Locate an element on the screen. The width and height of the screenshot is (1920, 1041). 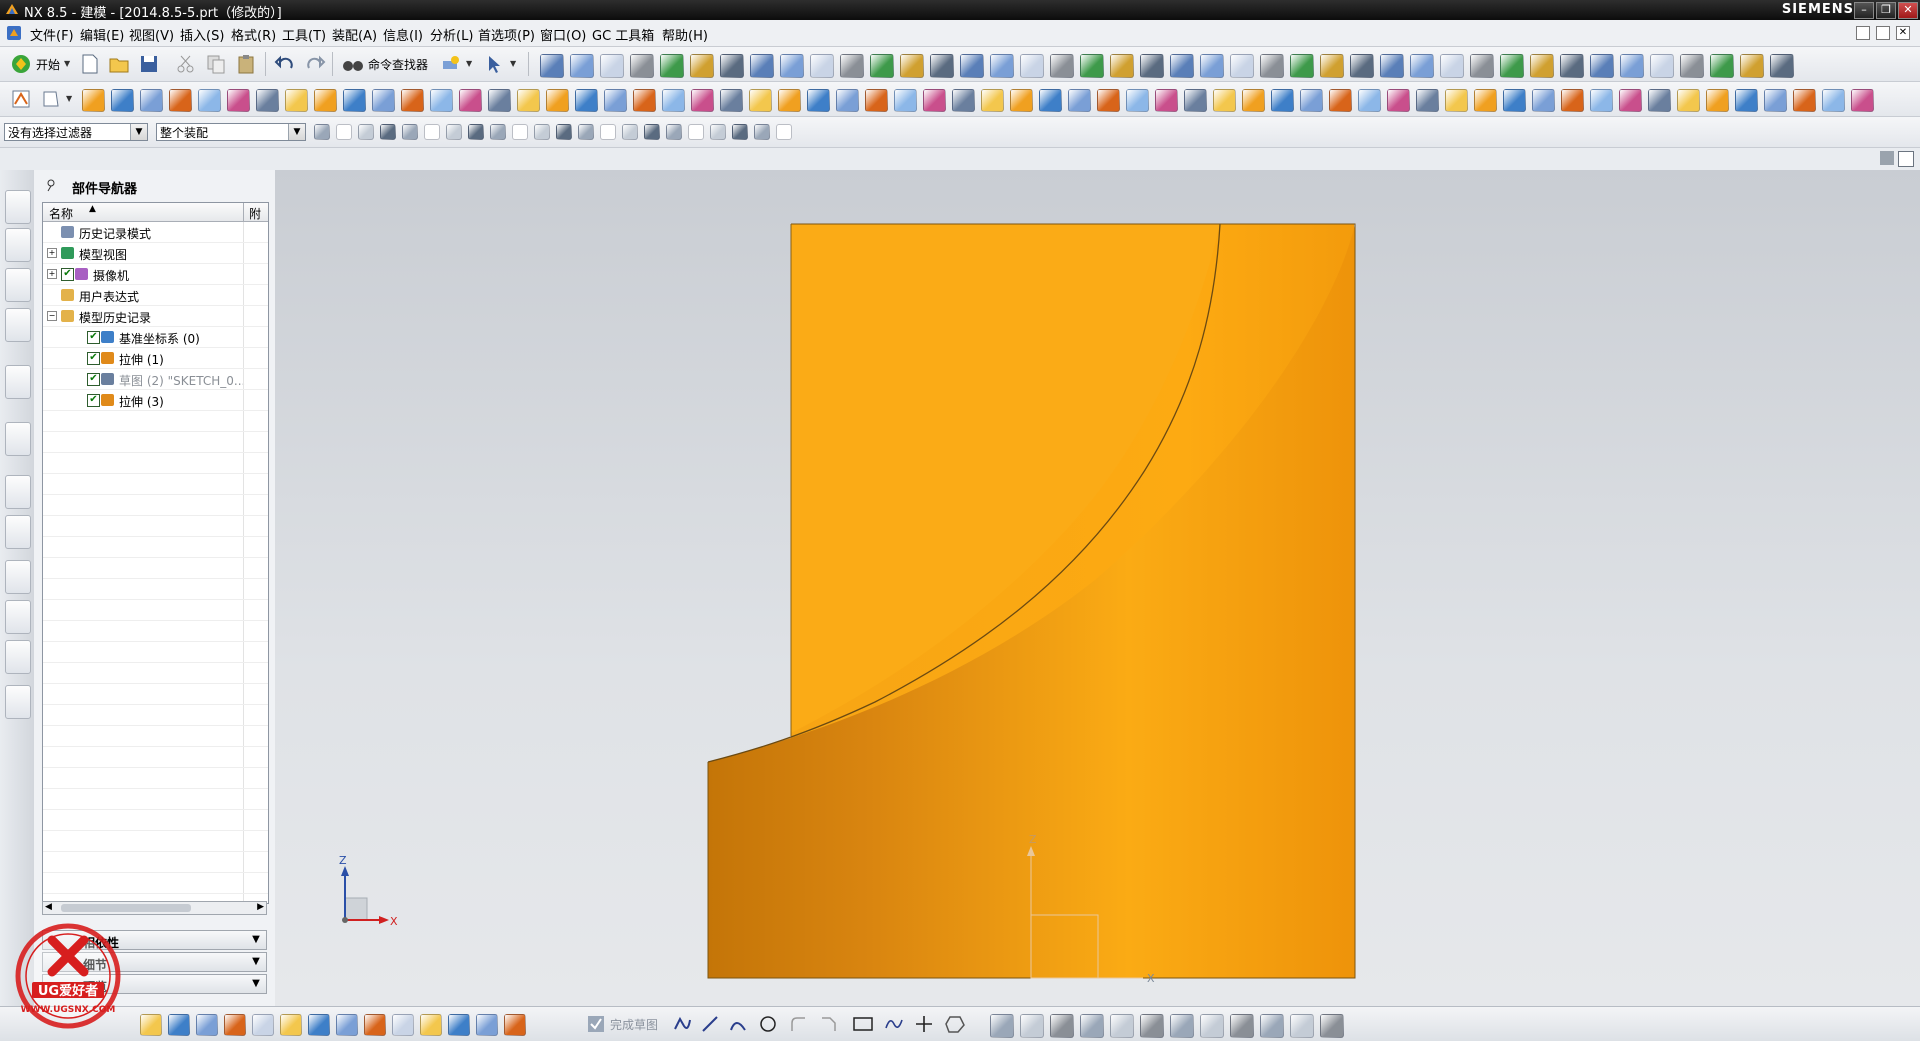
constraint-tool-5-icon is located at coordinates (1122, 1026).